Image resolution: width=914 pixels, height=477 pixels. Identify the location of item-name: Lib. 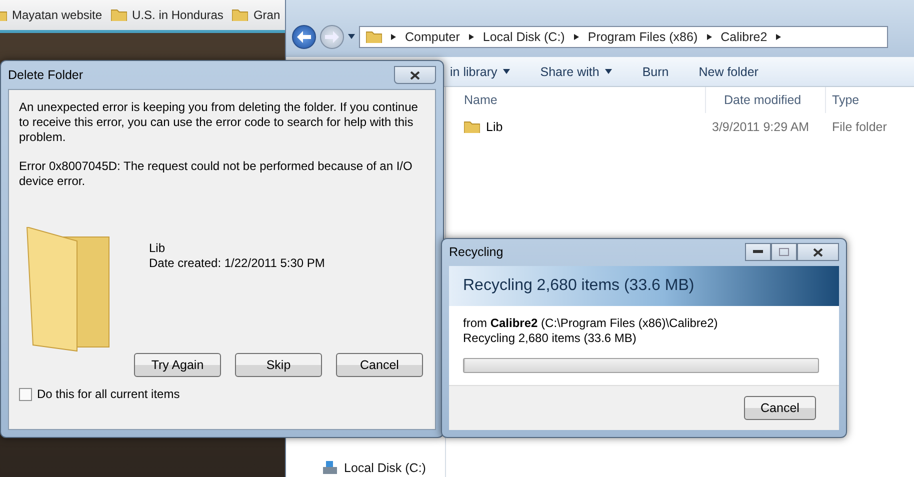
(157, 248).